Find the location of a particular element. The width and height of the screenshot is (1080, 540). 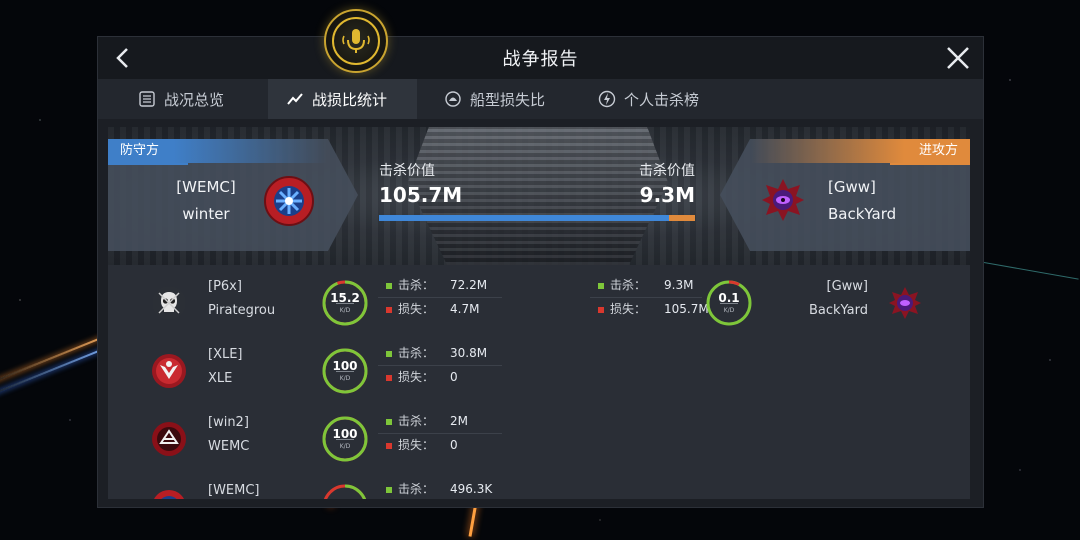

ship-icon is located at coordinates (453, 99).